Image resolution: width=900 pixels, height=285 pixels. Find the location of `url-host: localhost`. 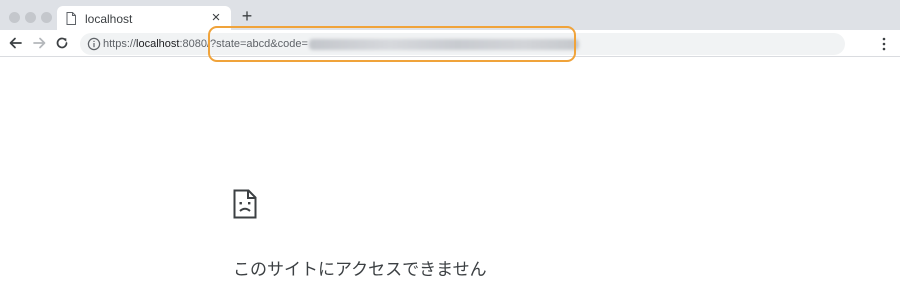

url-host: localhost is located at coordinates (158, 44).